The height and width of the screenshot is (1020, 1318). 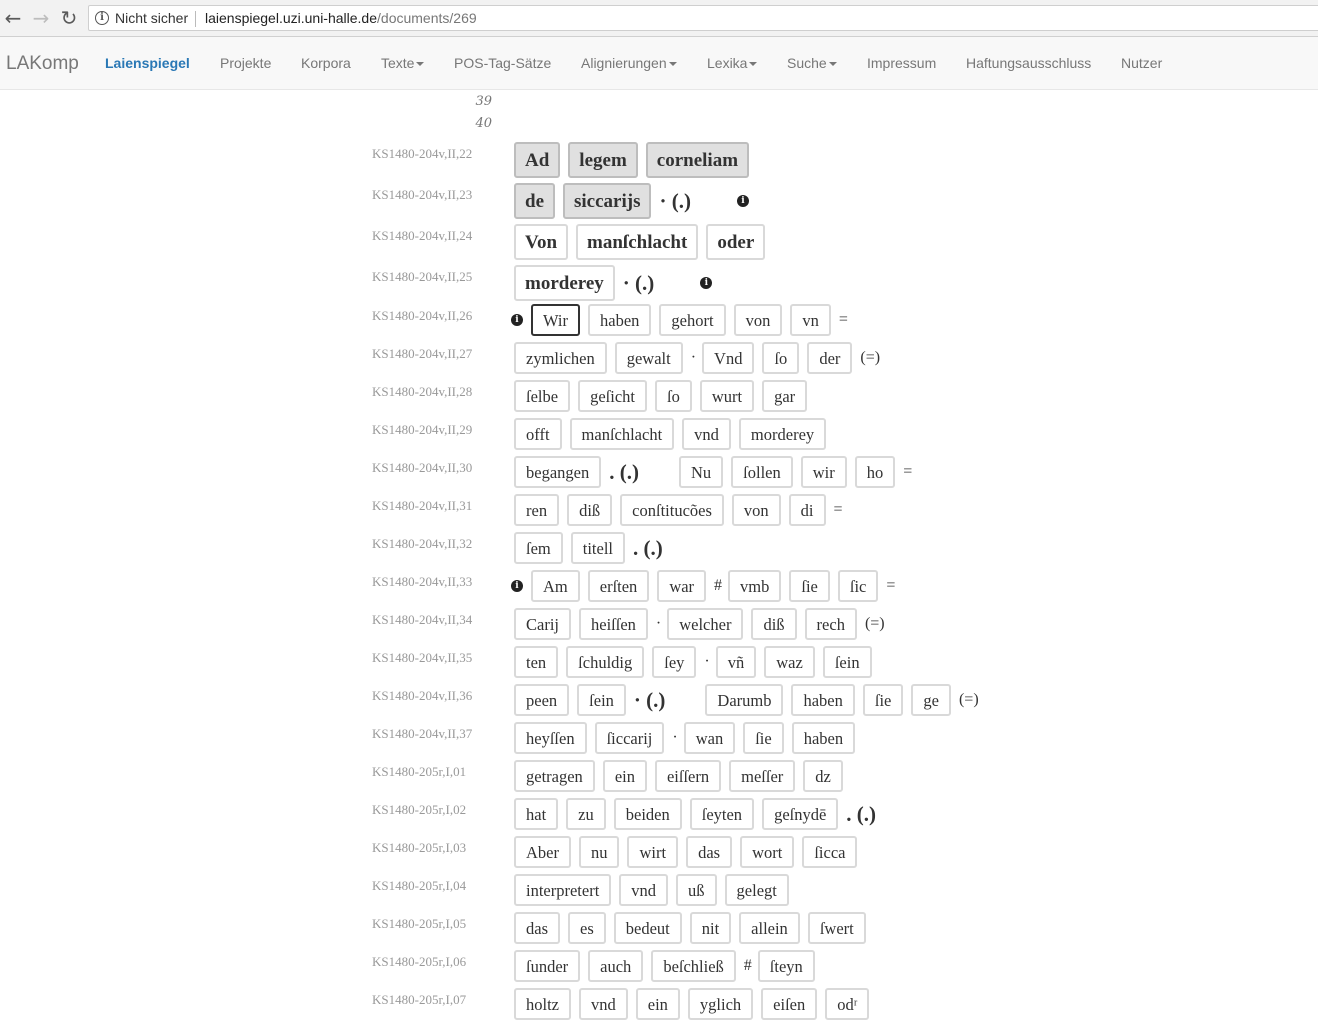 I want to click on token-button: gewalt, so click(x=648, y=358).